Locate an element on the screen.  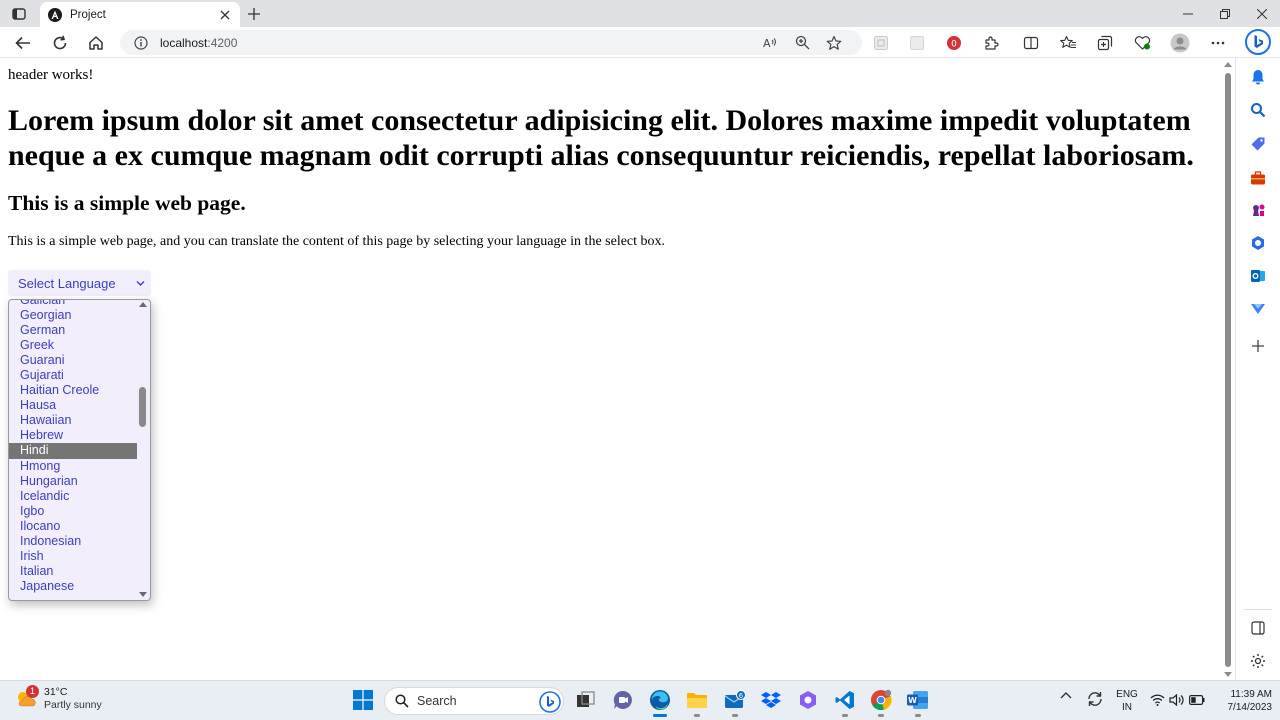
language-option: Guarani is located at coordinates (73, 360).